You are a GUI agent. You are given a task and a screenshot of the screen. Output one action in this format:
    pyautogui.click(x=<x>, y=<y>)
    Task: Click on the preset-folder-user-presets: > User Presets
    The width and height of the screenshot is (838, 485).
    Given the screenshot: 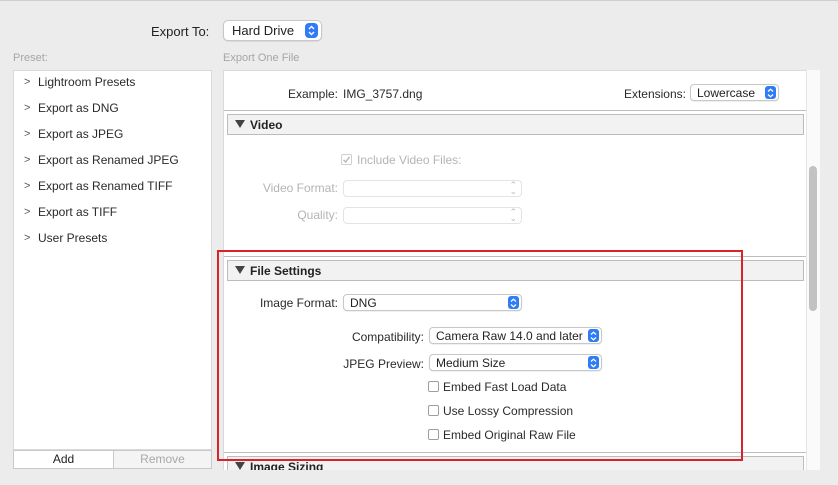 What is the action you would take?
    pyautogui.click(x=65, y=238)
    